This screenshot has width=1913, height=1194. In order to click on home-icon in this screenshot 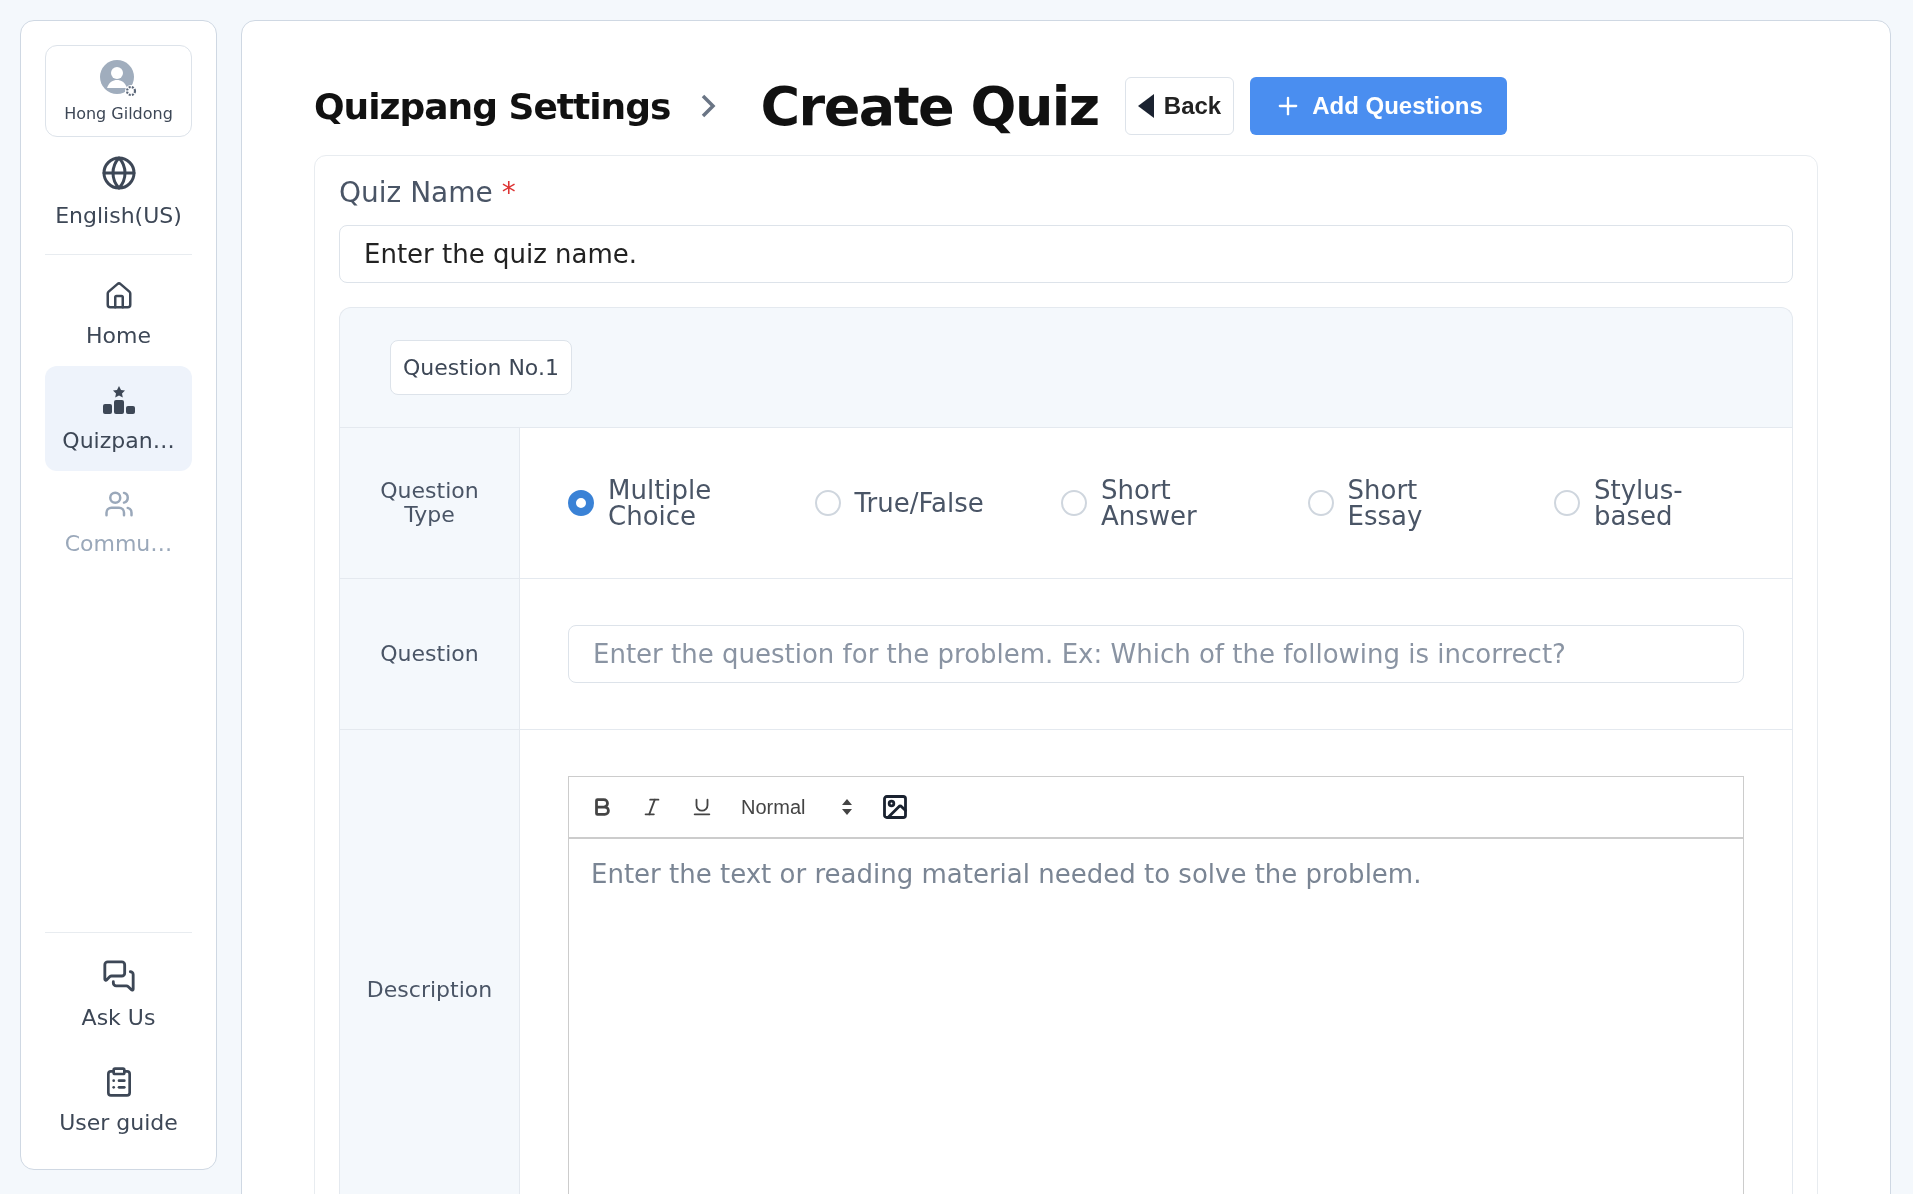, I will do `click(118, 296)`.